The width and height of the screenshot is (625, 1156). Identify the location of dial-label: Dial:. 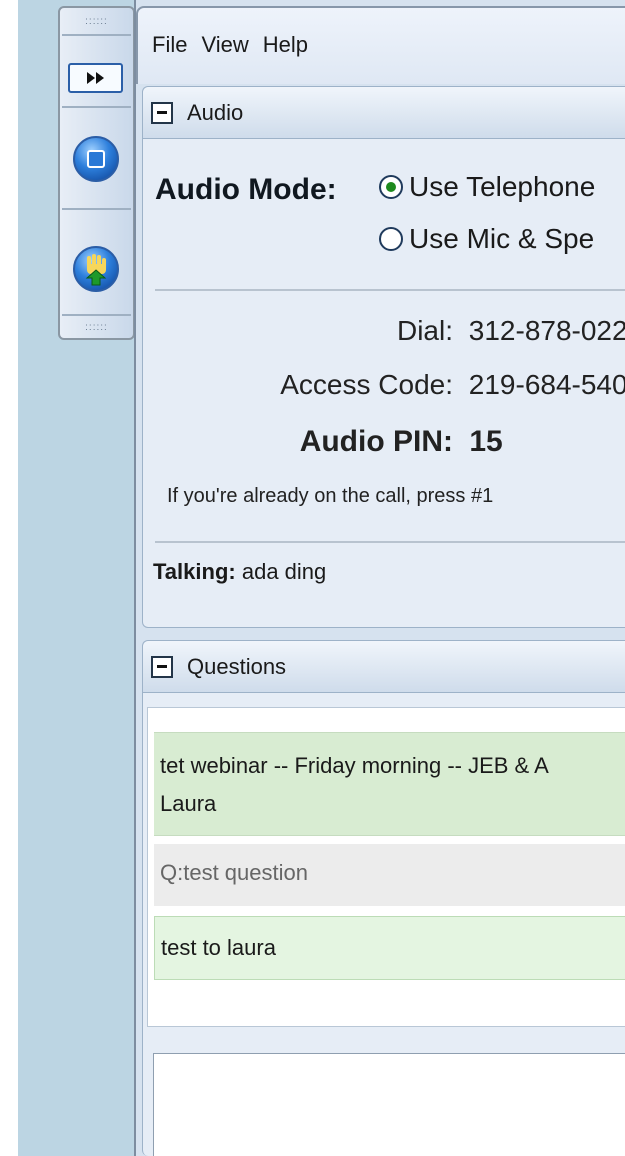
(424, 330).